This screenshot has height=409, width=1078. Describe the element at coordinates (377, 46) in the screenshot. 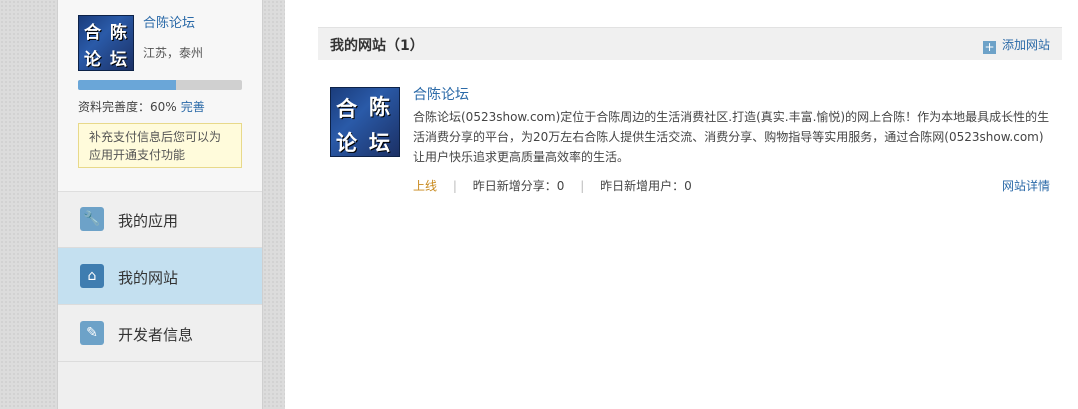

I see `page-title: 我的网站（1）` at that location.